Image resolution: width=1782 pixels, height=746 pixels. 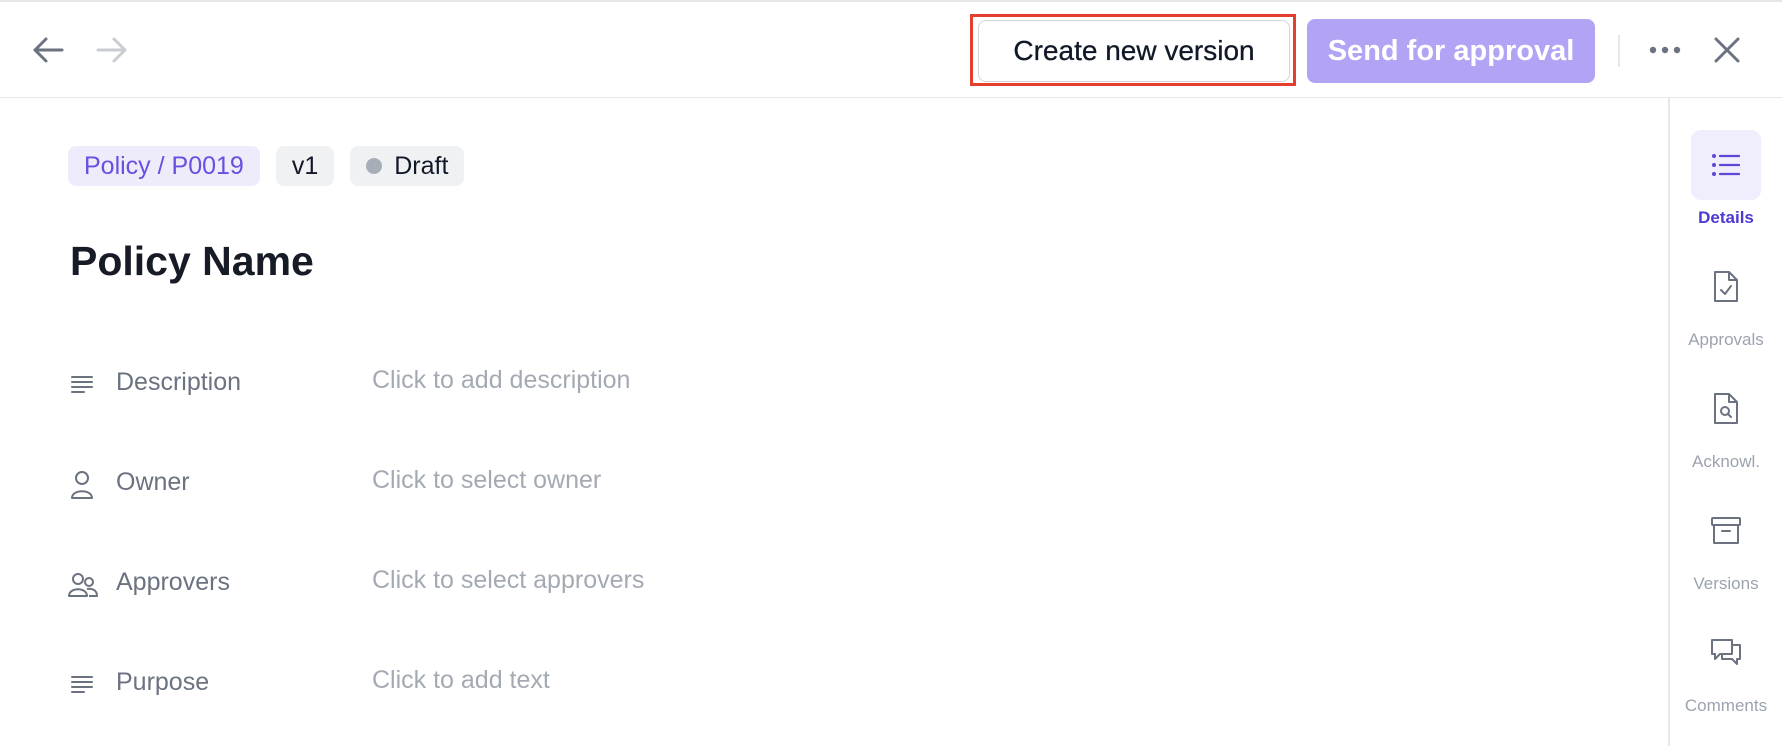 I want to click on owner-field-row: Owner Click to select owner, so click(x=518, y=484).